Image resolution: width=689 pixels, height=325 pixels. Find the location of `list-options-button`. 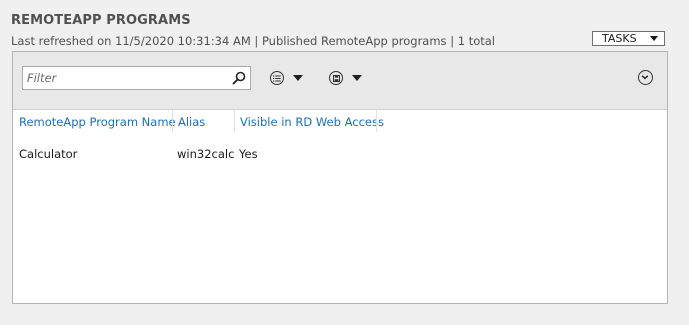

list-options-button is located at coordinates (286, 78).